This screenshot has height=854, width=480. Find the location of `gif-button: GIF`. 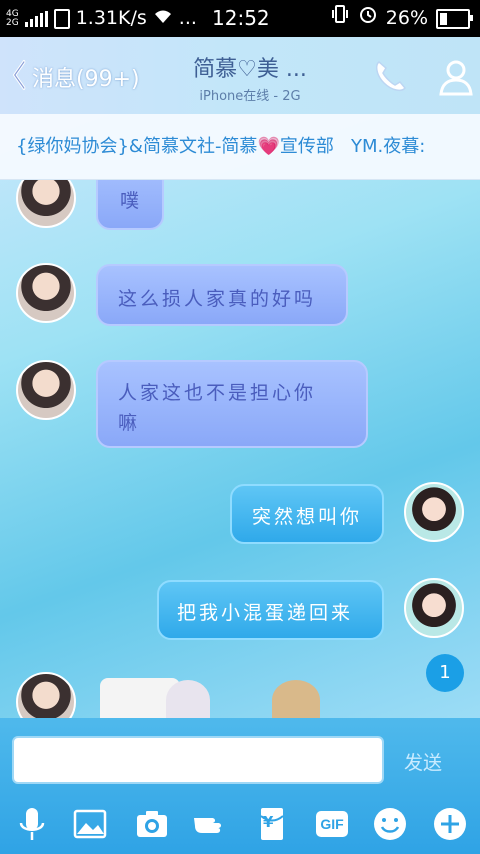

gif-button: GIF is located at coordinates (332, 824).